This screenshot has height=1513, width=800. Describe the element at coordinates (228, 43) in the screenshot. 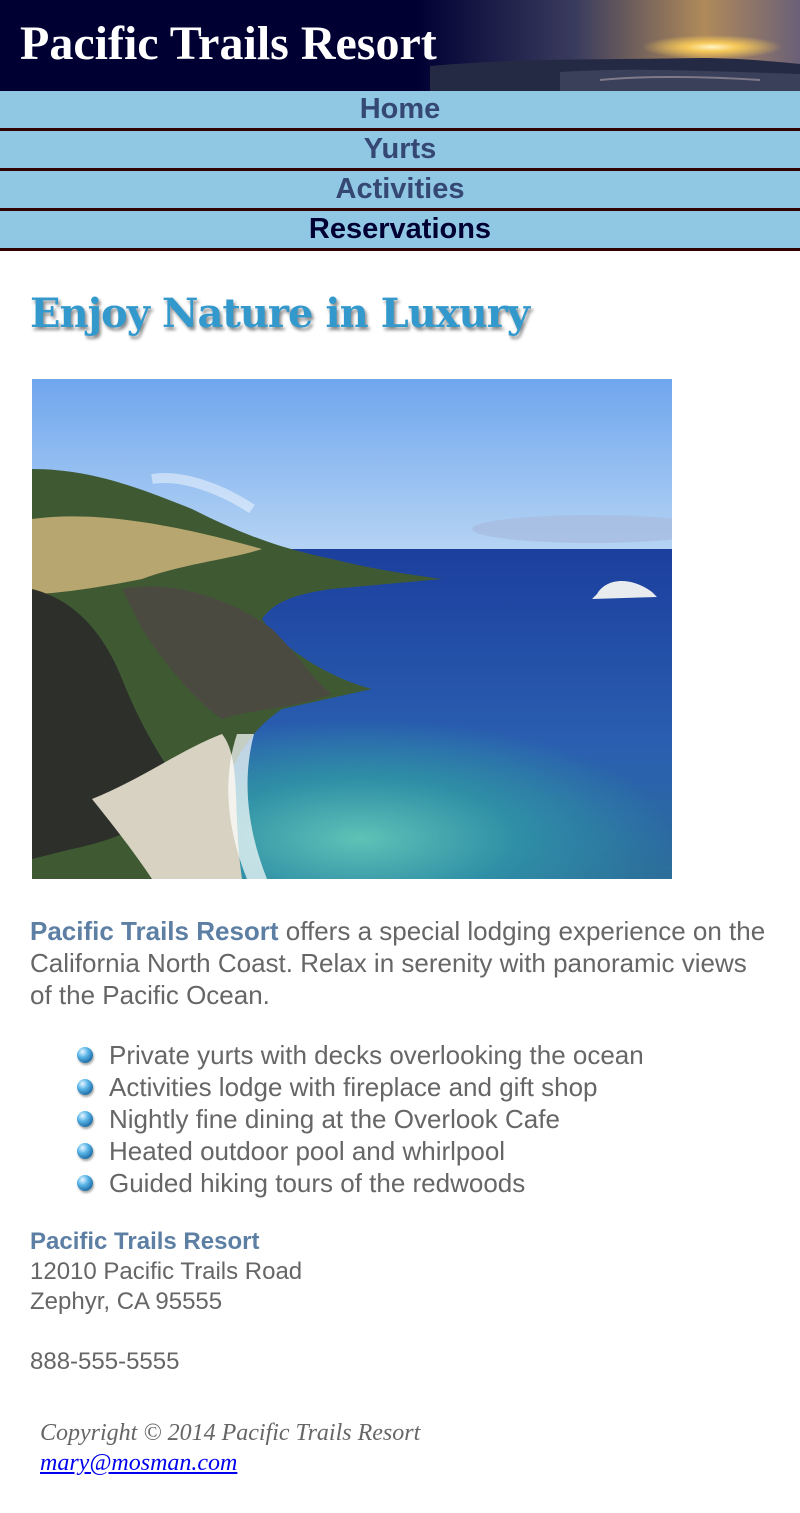

I see `site-title: Pacific Trails Resort` at that location.